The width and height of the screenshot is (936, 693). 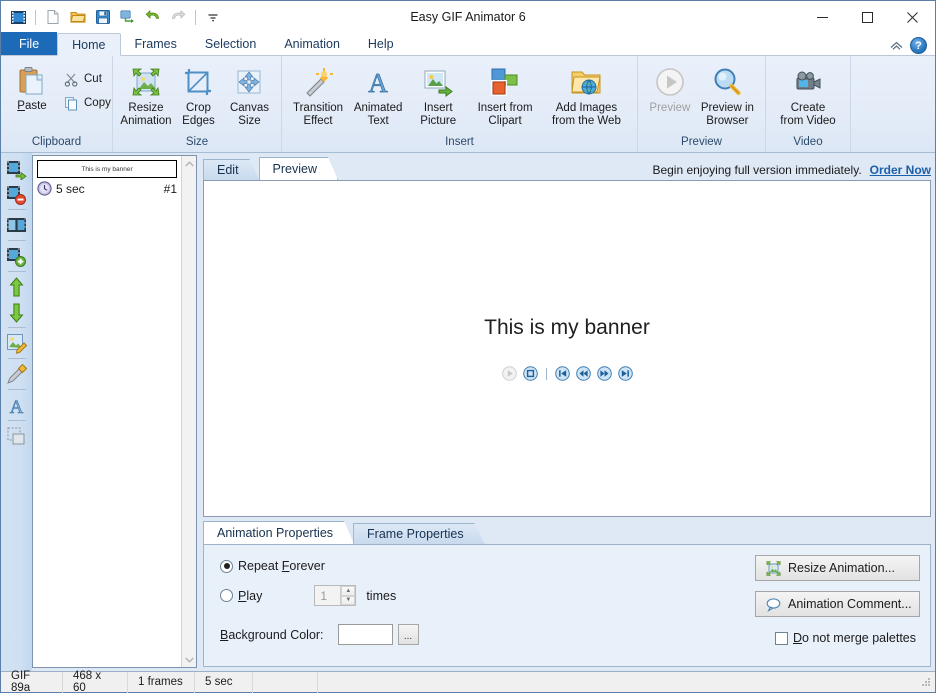 I want to click on frame-thumbnail: This is my banner, so click(x=107, y=169).